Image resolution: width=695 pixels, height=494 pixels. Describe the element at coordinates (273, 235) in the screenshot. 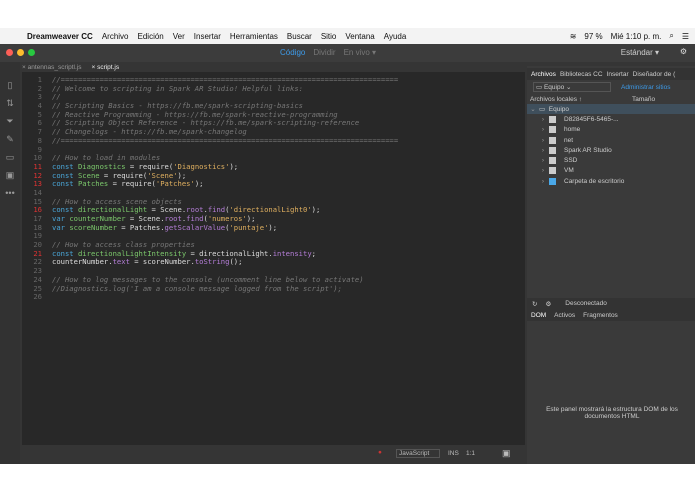

I see `code-line: 19` at that location.